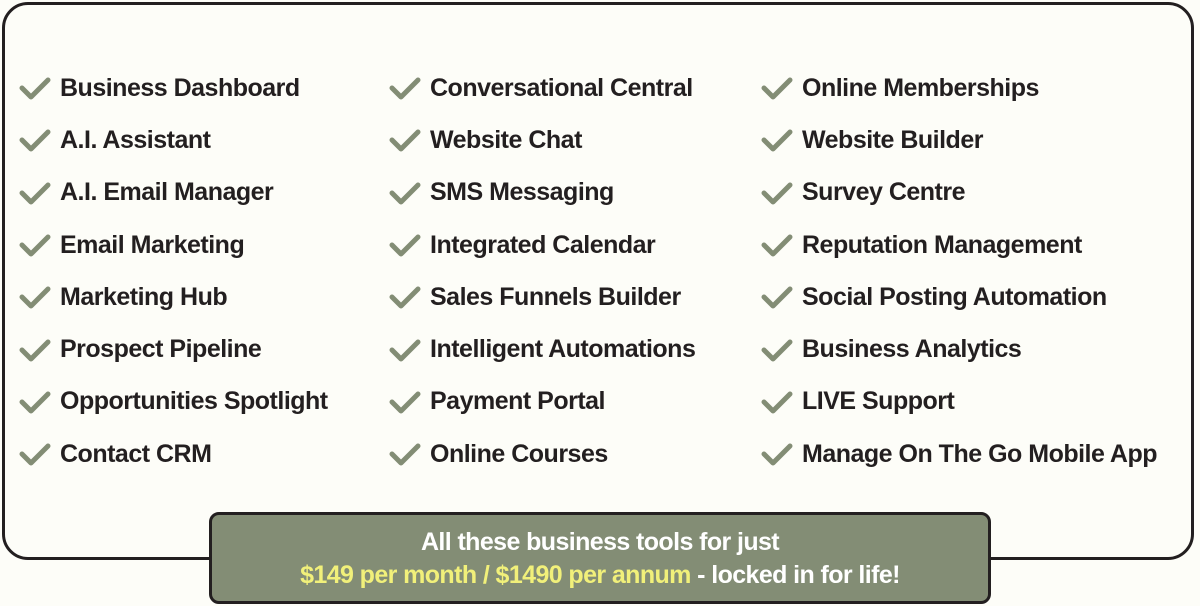 The width and height of the screenshot is (1200, 606). I want to click on feature-item: Business Analytics, so click(958, 349).